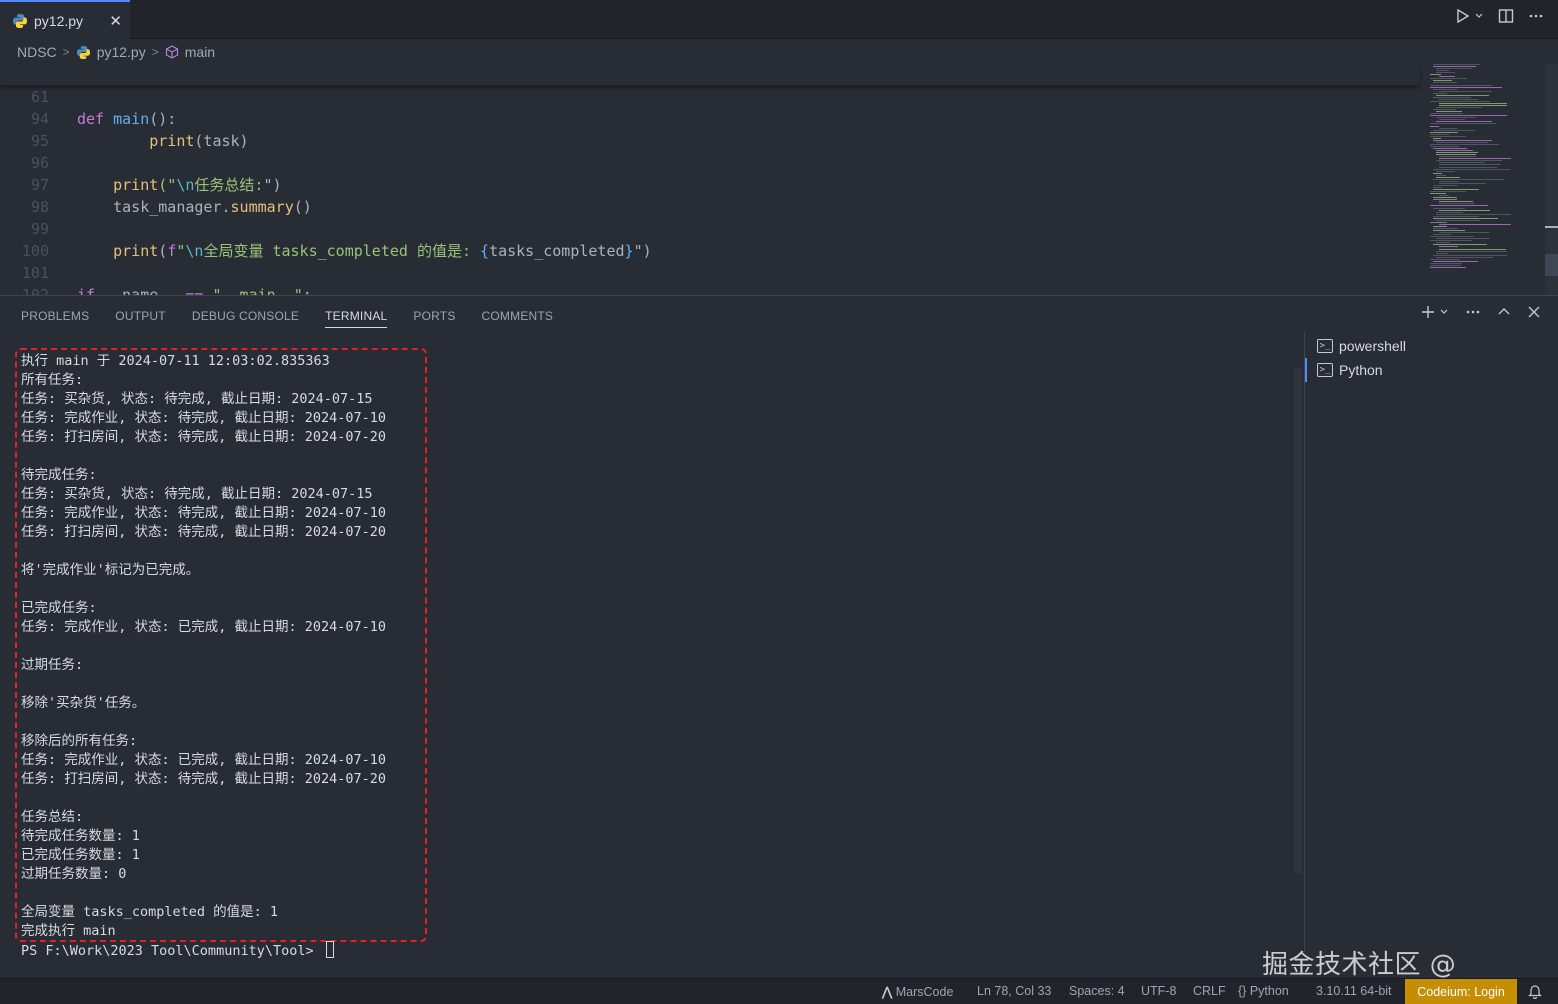 This screenshot has width=1558, height=1004. What do you see at coordinates (1431, 346) in the screenshot?
I see `terminal-item-powershell: >_ powershell` at bounding box center [1431, 346].